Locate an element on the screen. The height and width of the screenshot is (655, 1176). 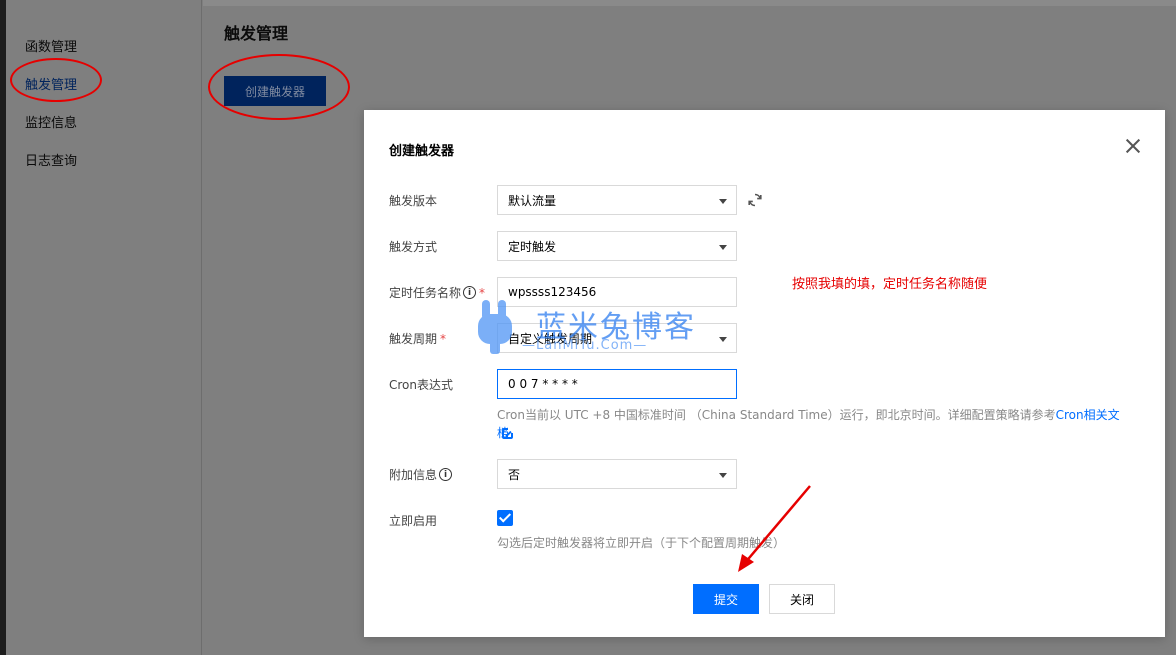
extra-select: 否 is located at coordinates (617, 474).